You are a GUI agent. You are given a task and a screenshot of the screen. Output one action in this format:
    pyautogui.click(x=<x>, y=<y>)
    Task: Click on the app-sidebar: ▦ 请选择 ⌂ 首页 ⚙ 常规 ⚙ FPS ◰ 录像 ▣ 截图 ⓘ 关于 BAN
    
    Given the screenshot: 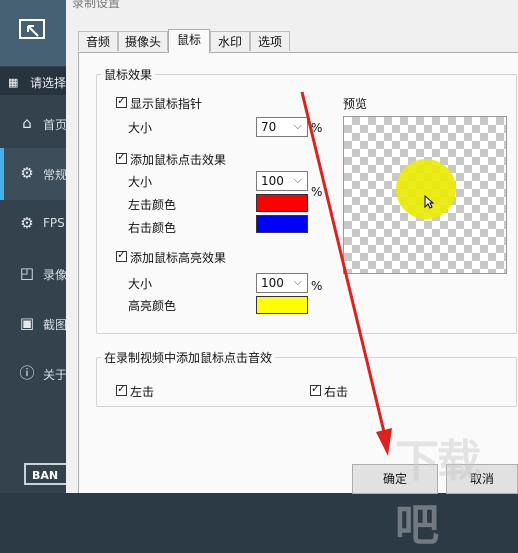 What is the action you would take?
    pyautogui.click(x=34, y=246)
    